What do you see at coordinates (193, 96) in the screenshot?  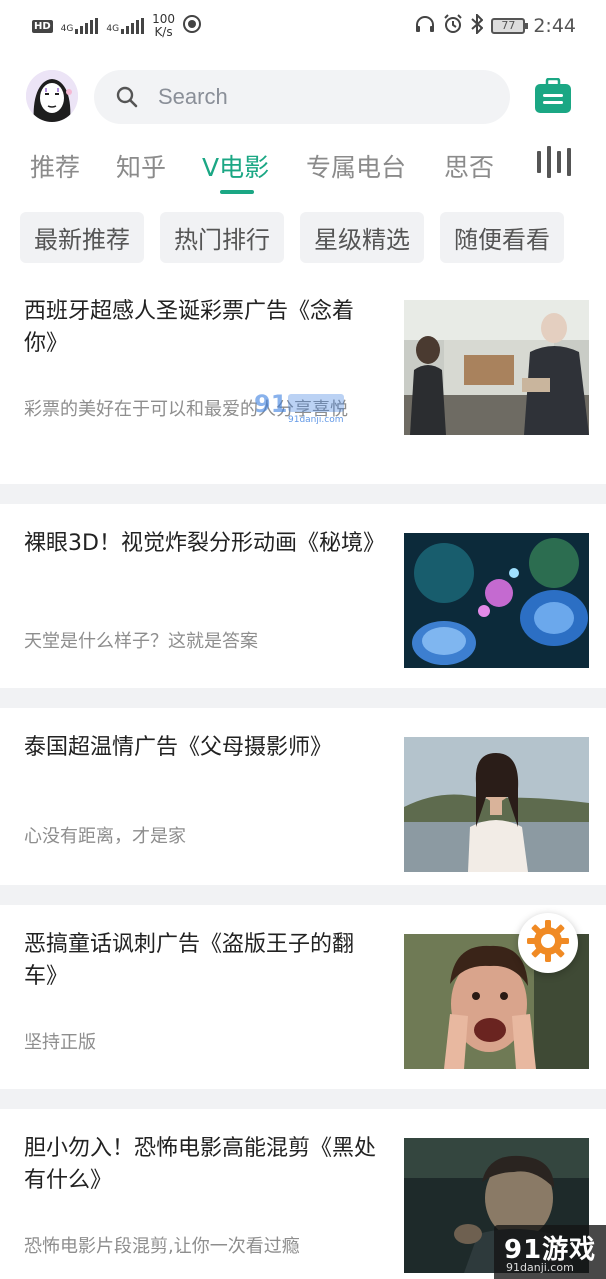 I see `search-placeholder: Search` at bounding box center [193, 96].